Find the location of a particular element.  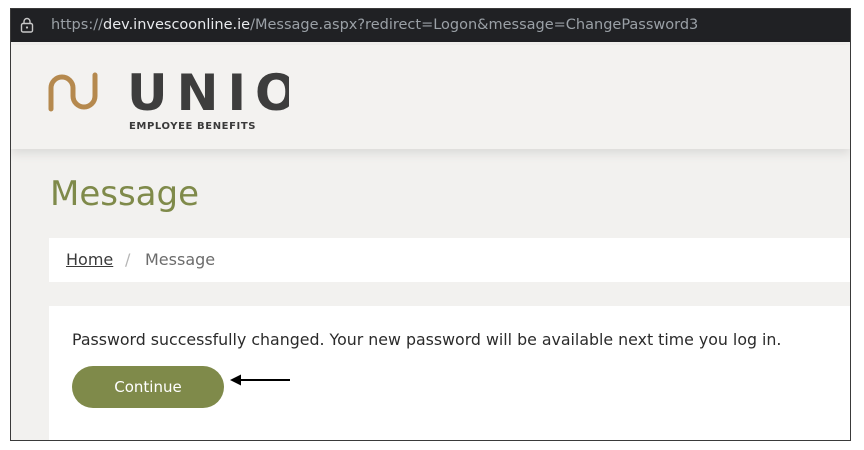

unio-wordmark: UNIO is located at coordinates (208, 91).